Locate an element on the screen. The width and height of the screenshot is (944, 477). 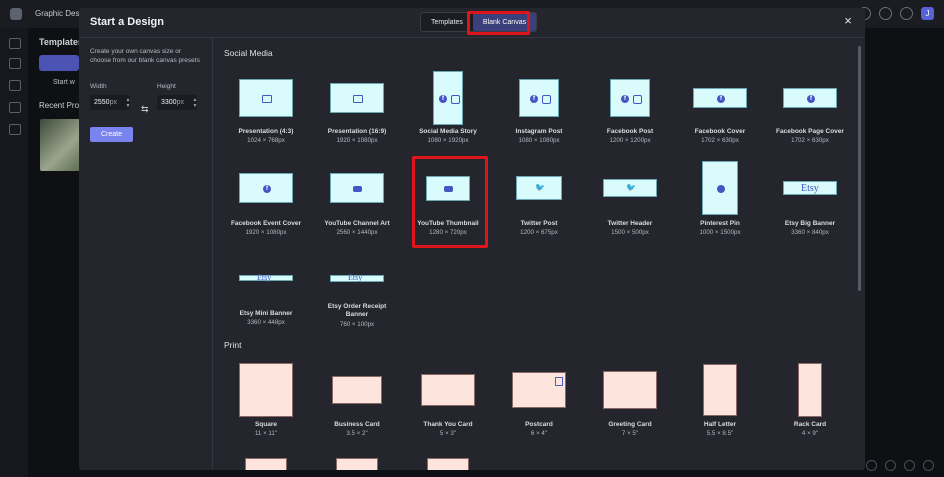
preset-name: Business Card is located at coordinates (357, 425).